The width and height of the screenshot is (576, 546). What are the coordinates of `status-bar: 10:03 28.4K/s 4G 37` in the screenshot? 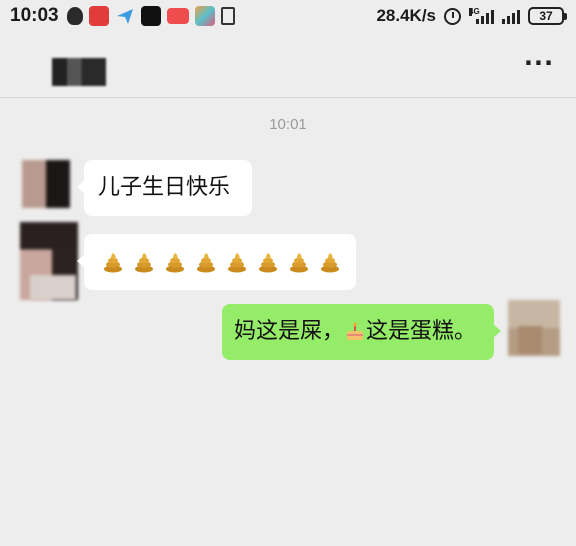 It's located at (288, 16).